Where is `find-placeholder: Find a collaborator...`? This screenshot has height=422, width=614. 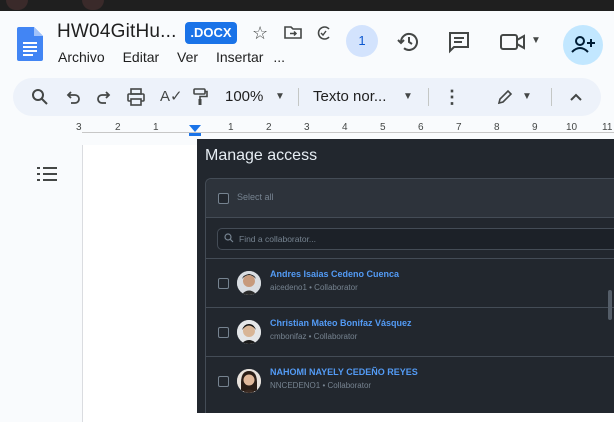 find-placeholder: Find a collaborator... is located at coordinates (278, 239).